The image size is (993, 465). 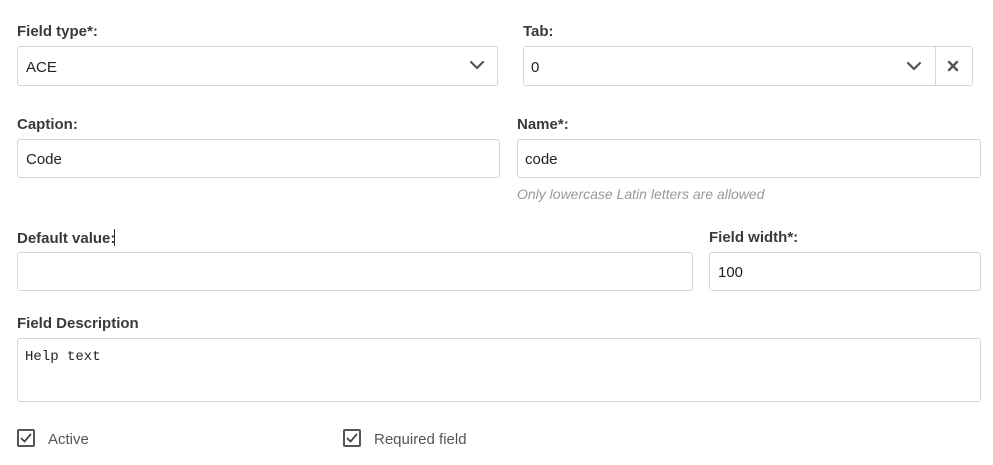 What do you see at coordinates (541, 159) in the screenshot?
I see `name-input-value: code` at bounding box center [541, 159].